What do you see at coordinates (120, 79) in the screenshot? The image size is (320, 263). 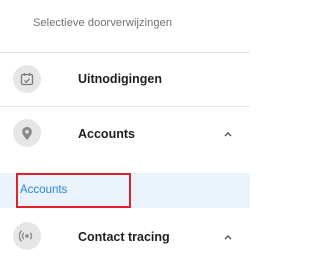 I see `nav-item-label: Uitnodigingen` at bounding box center [120, 79].